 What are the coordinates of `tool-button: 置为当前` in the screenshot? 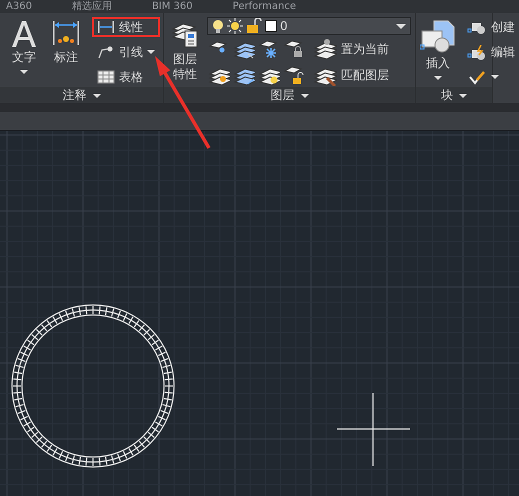 It's located at (351, 49).